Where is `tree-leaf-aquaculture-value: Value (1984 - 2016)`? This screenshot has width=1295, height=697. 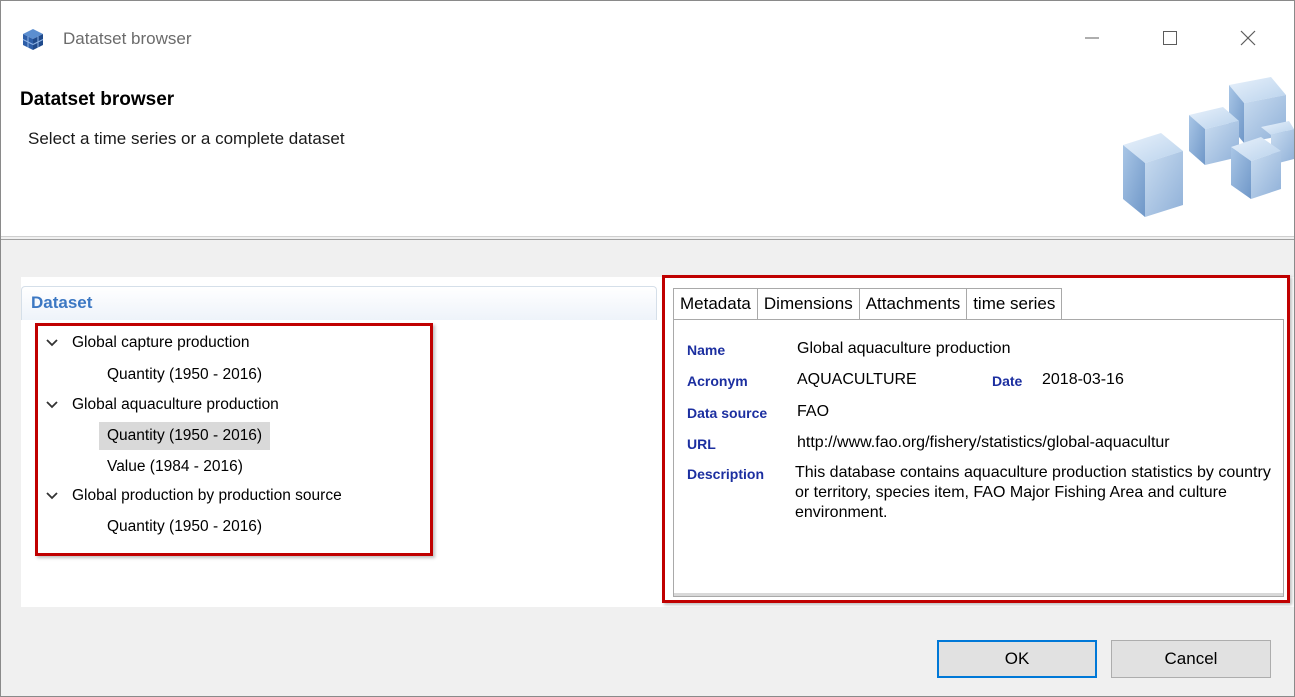
tree-leaf-aquaculture-value: Value (1984 - 2016) is located at coordinates (175, 467).